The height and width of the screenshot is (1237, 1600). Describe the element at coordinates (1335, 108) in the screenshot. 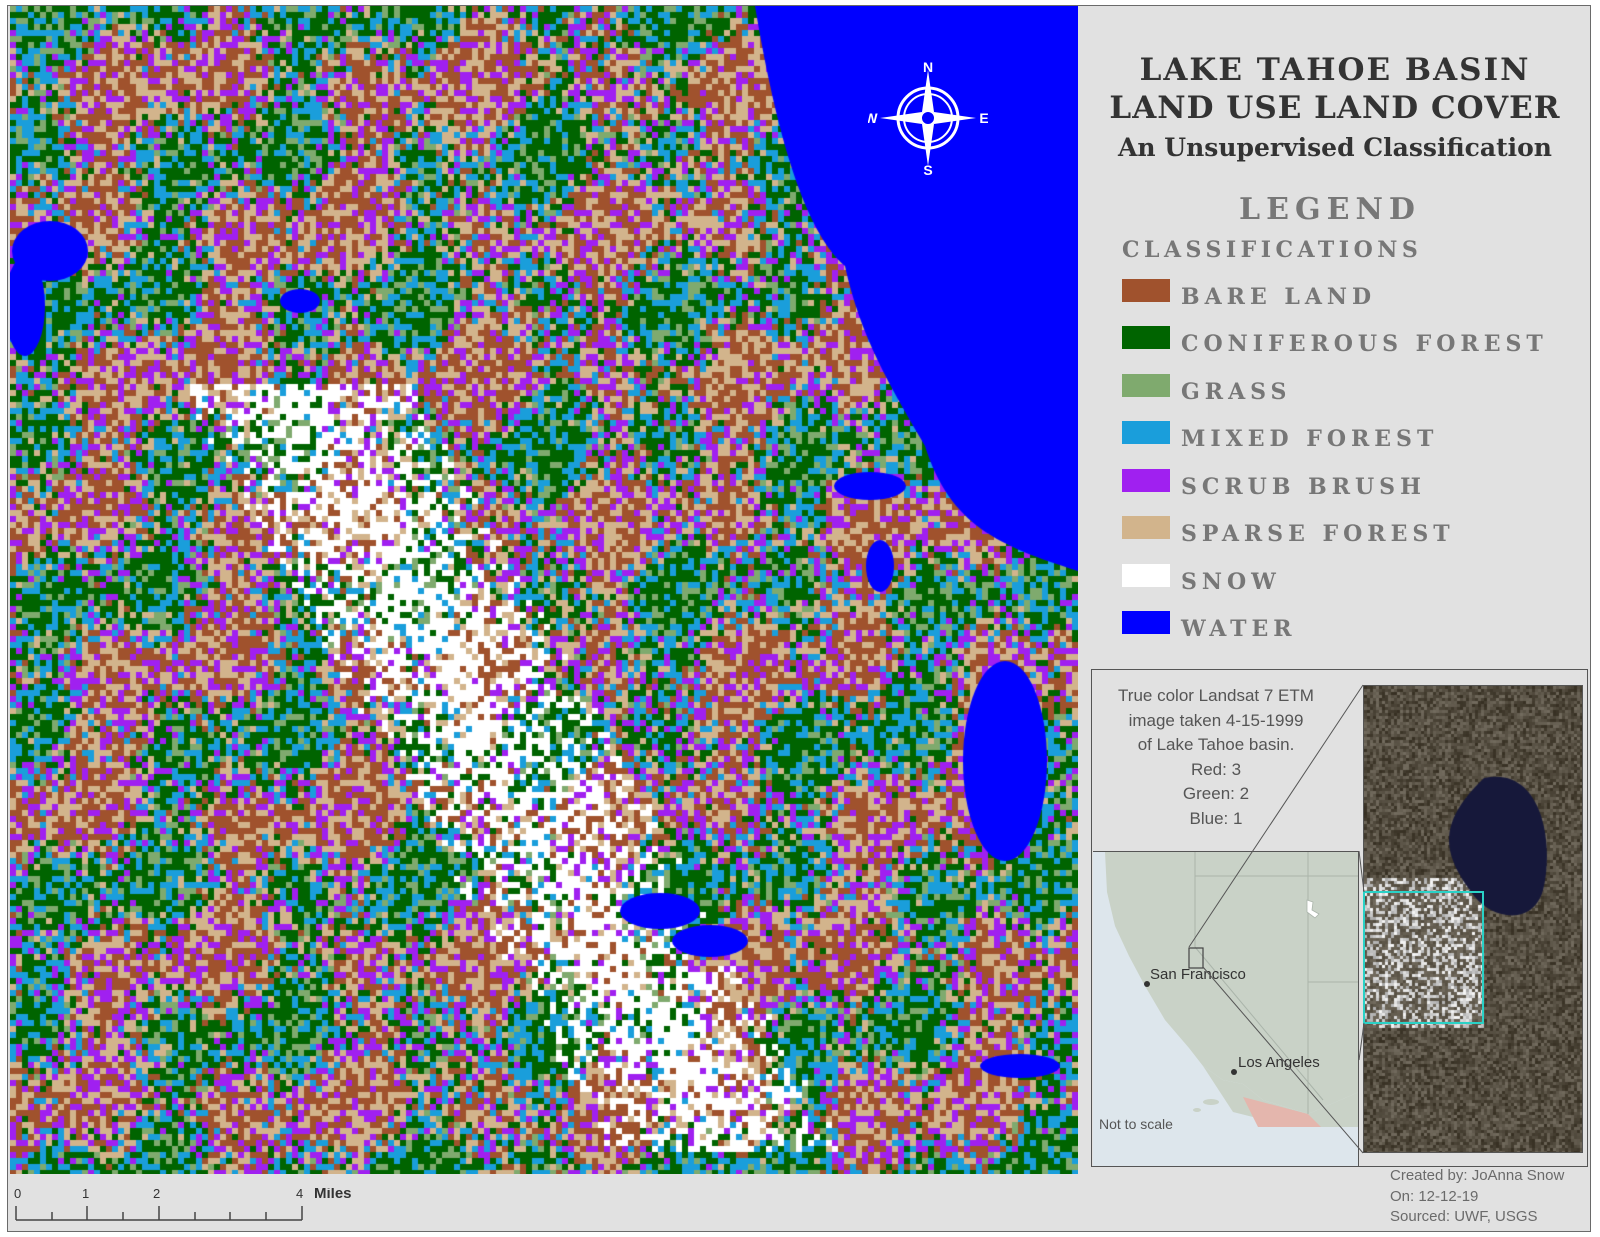

I see `map-title-line-2: LAND USE LAND COVER` at that location.